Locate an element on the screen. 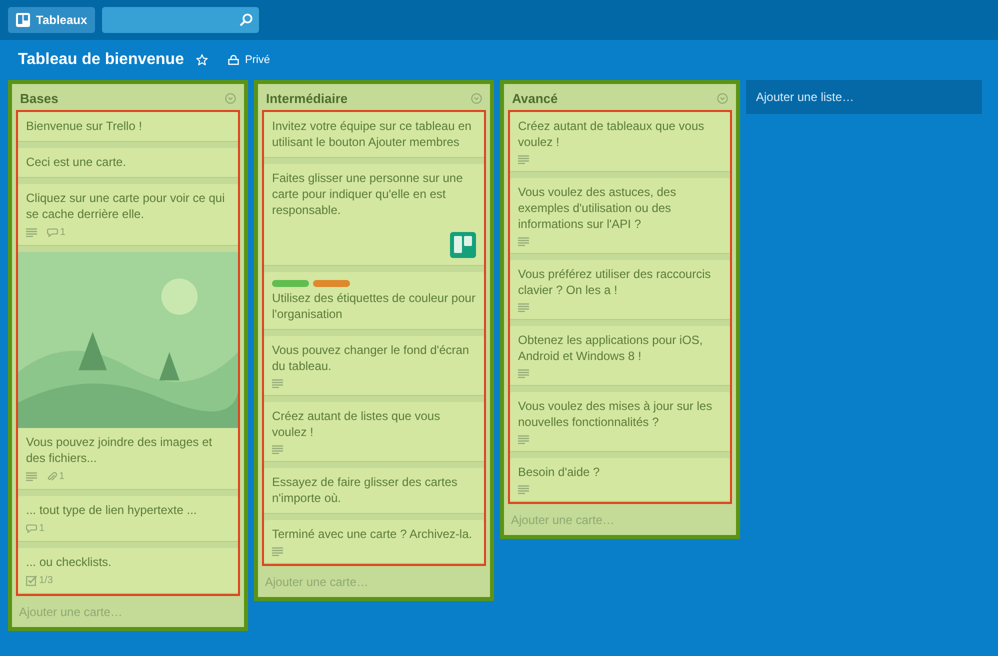 Image resolution: width=998 pixels, height=656 pixels. card: Bienvenue sur Trello ! is located at coordinates (128, 127).